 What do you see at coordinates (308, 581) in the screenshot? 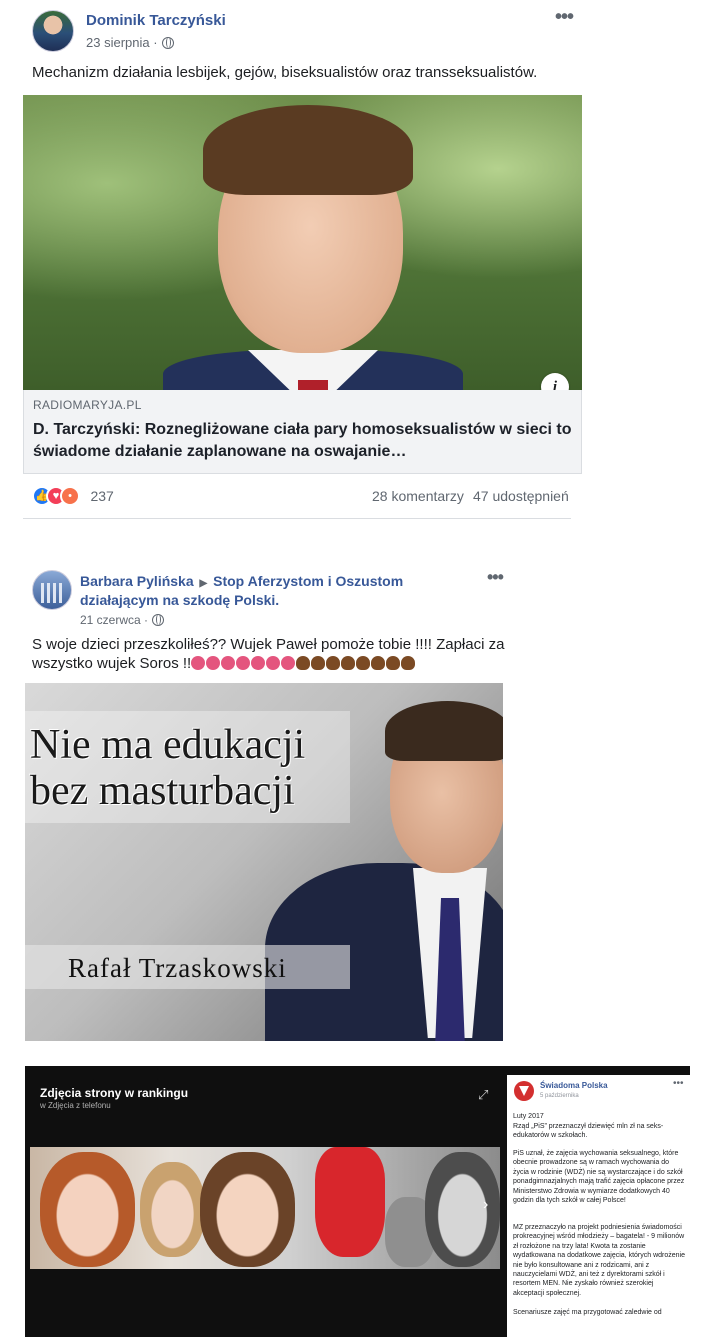
I see `post2-group-name: Stop Aferzystom i Oszustom` at bounding box center [308, 581].